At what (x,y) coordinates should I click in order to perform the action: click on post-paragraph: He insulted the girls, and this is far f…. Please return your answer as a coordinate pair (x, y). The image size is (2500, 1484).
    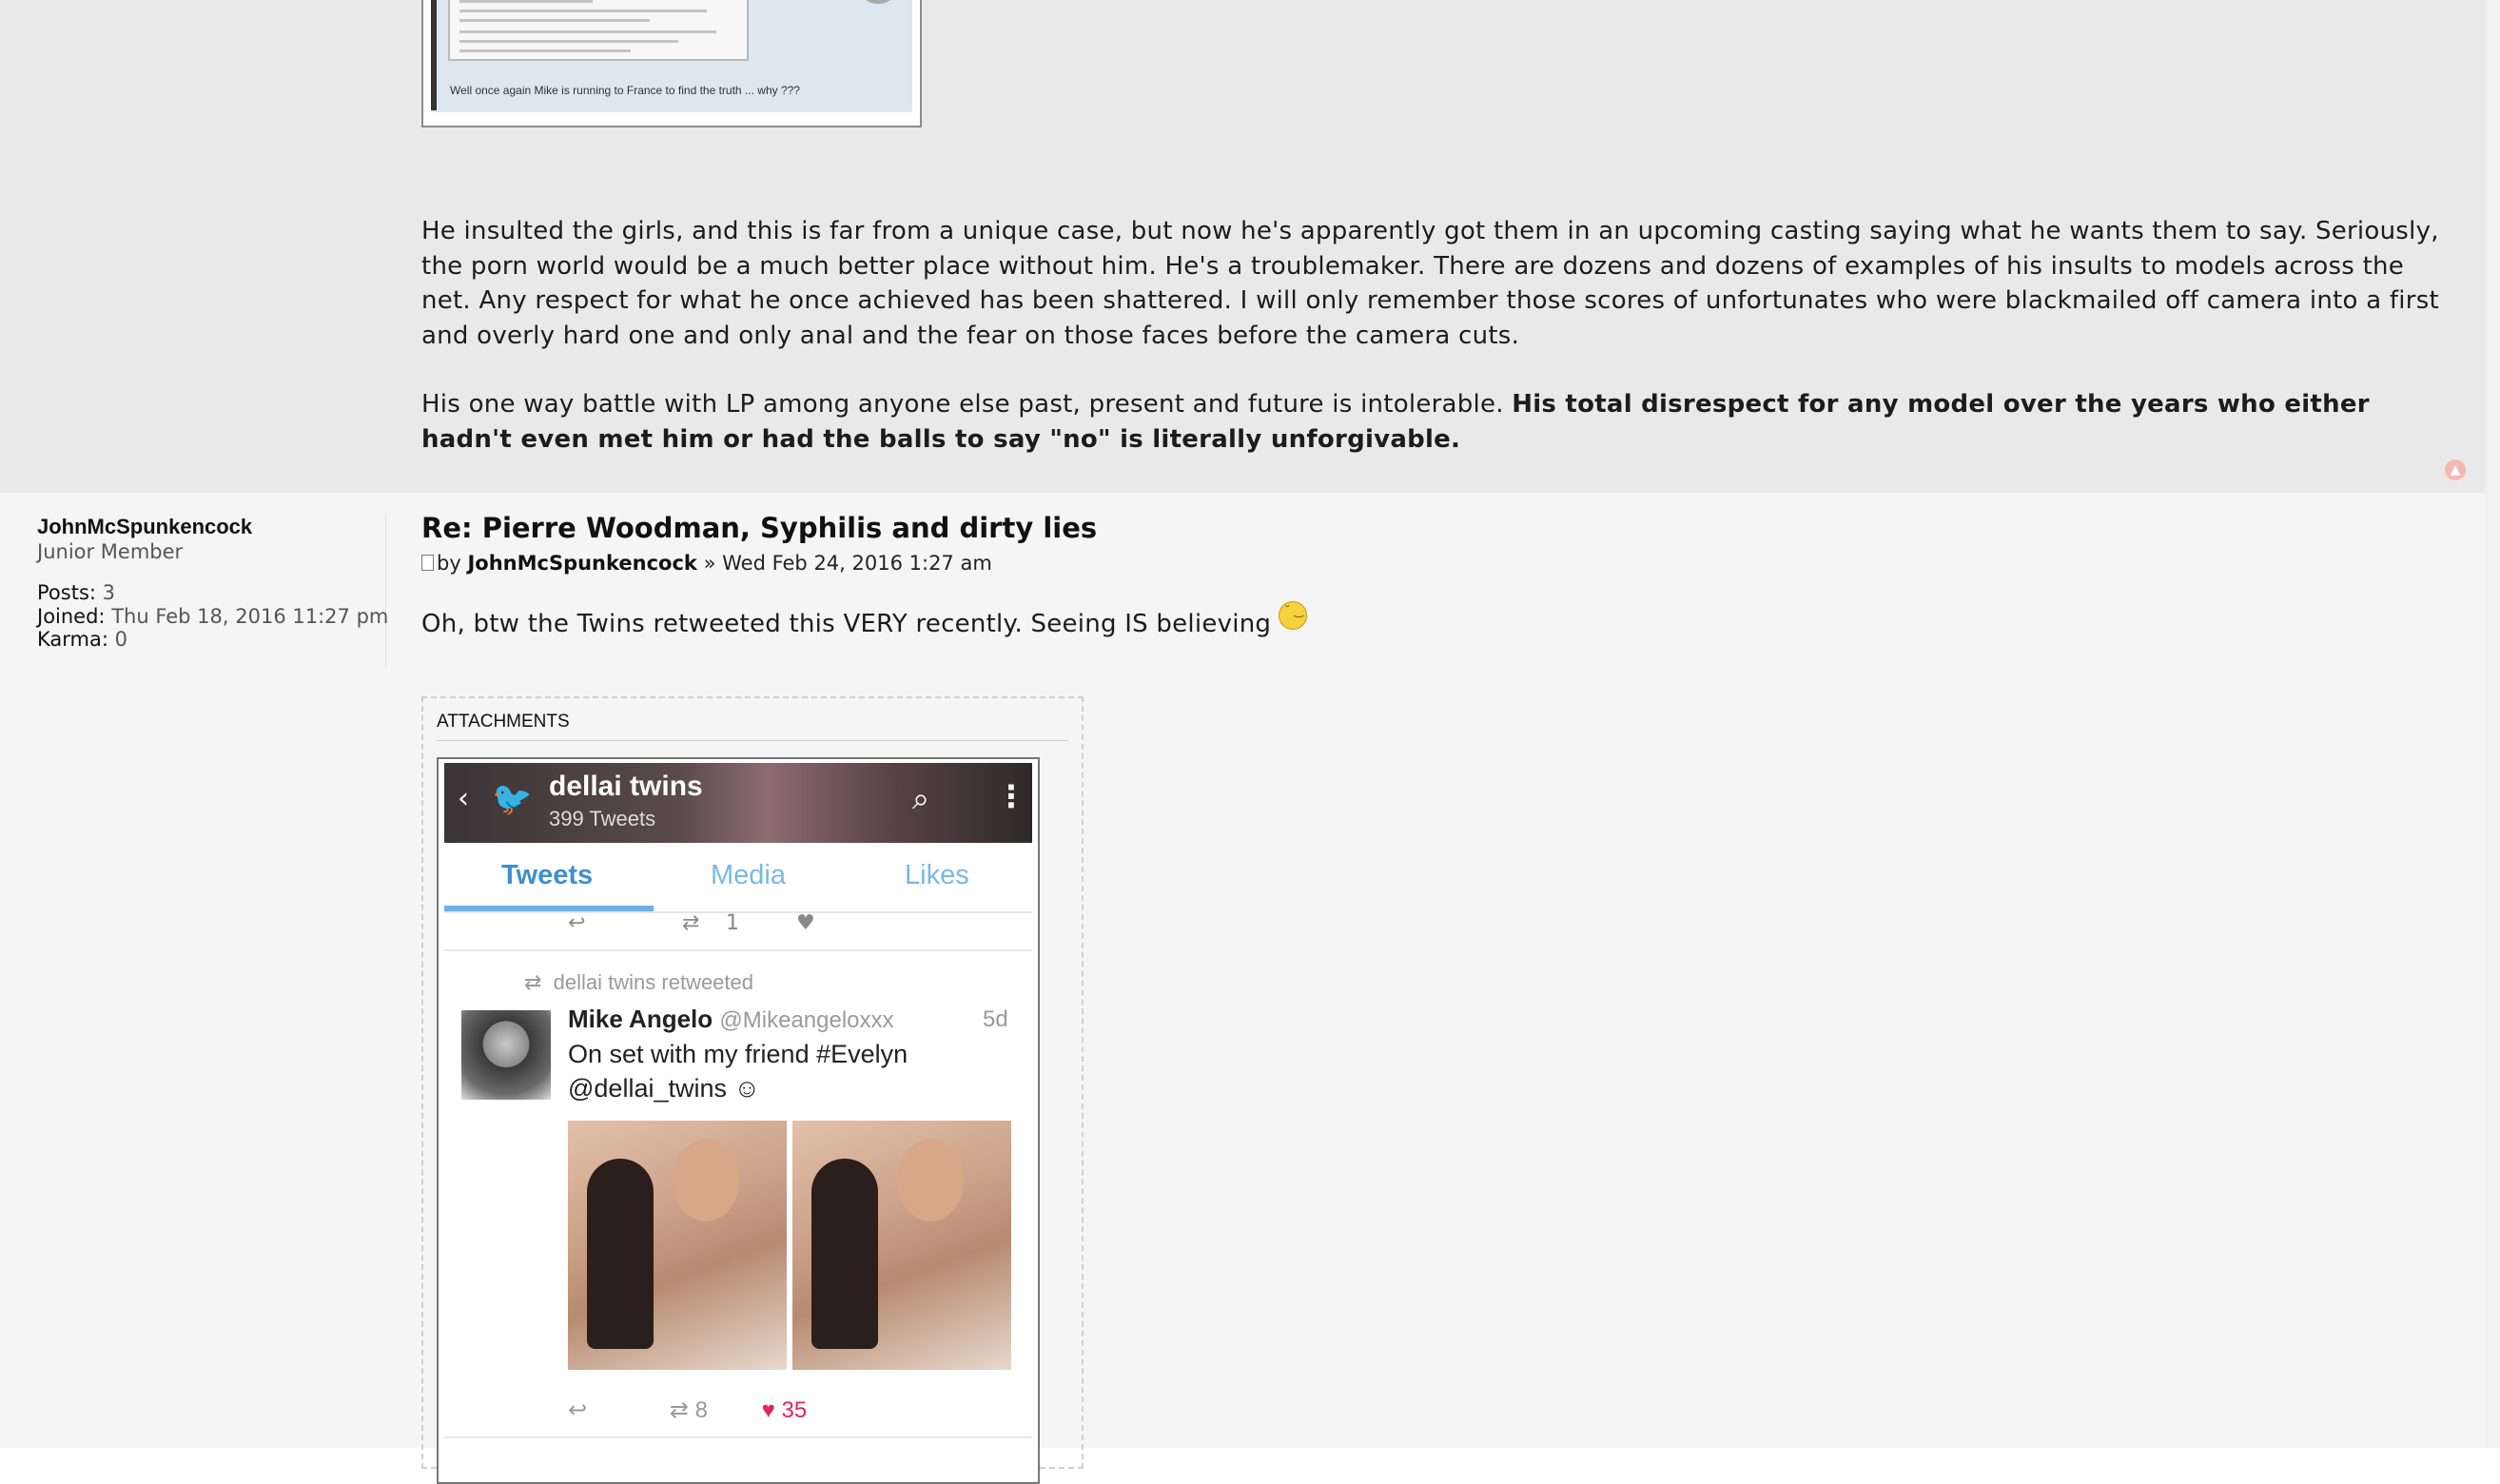
    Looking at the image, I should click on (1430, 283).